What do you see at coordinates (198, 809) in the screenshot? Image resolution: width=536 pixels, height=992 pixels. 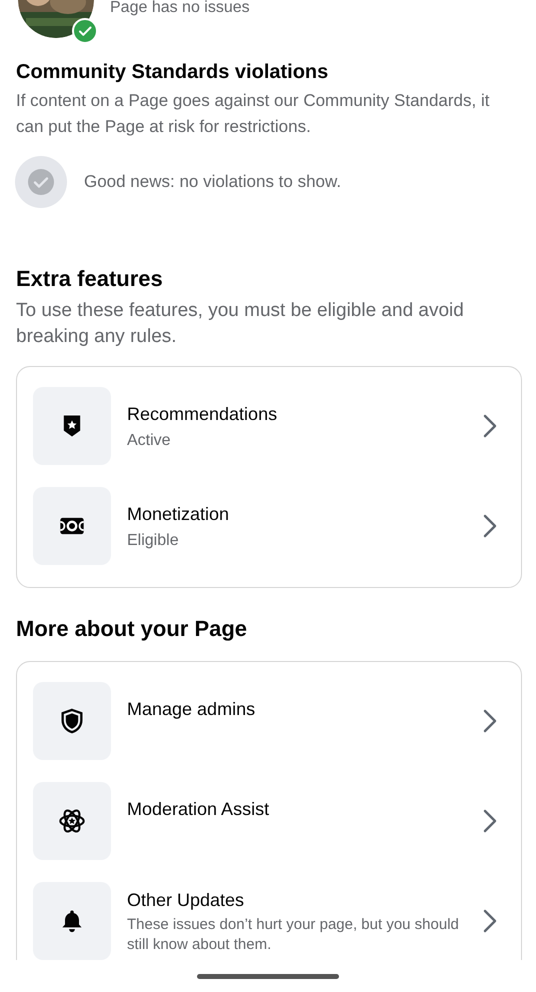 I see `feature-title: Moderation Assist` at bounding box center [198, 809].